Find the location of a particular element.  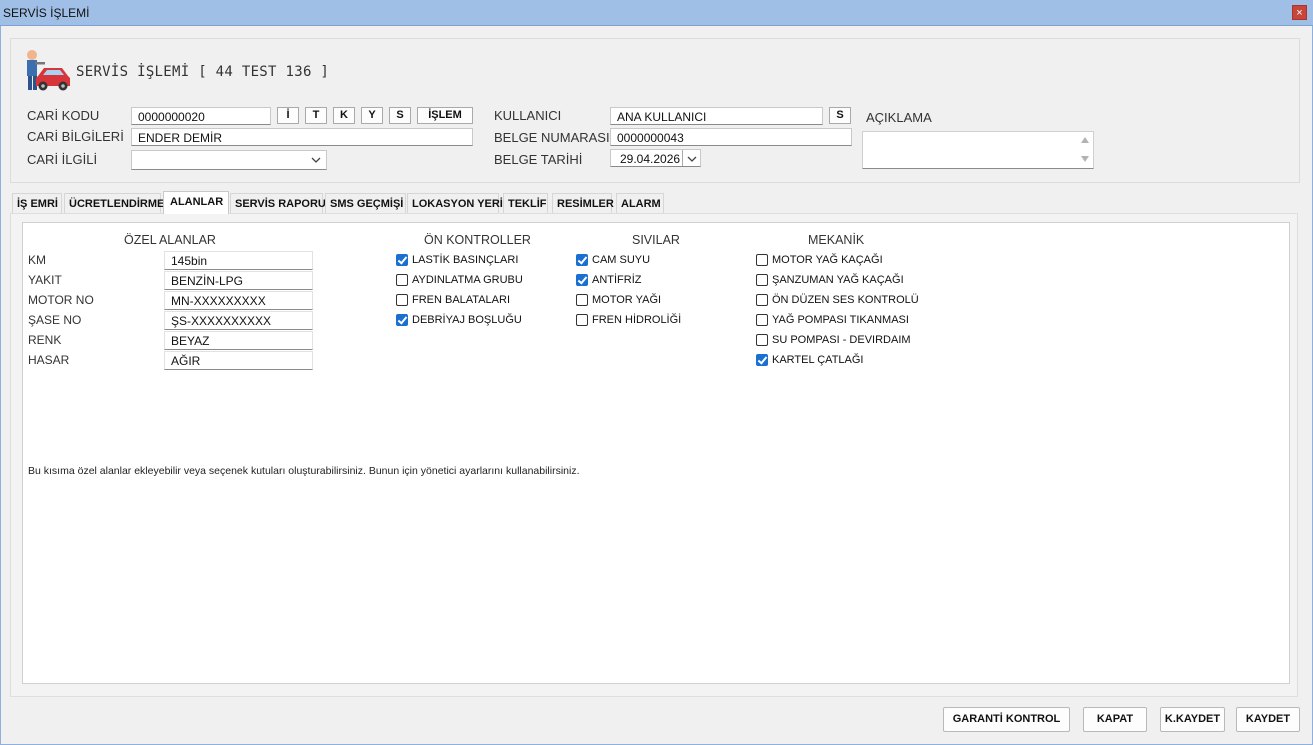

aciklama-textarea is located at coordinates (978, 150).